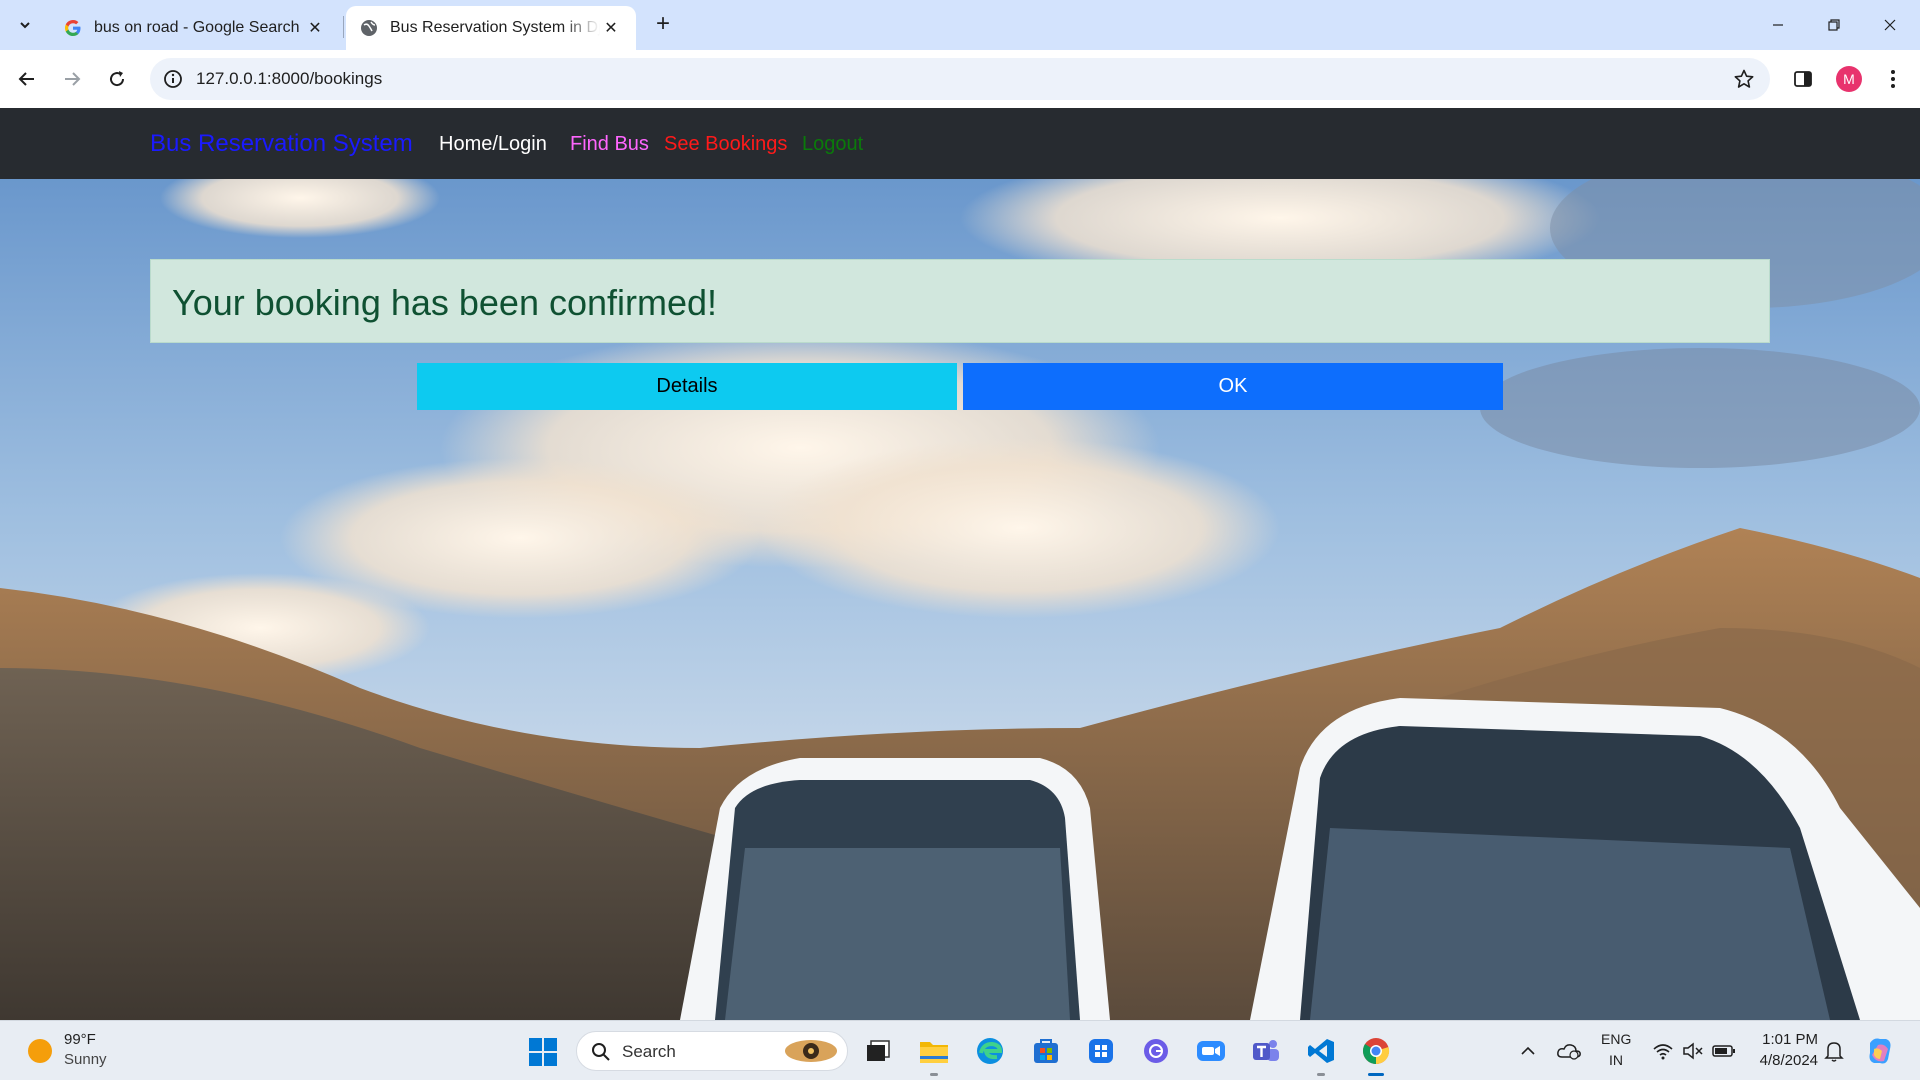  I want to click on brand-link: Bus Reservation System, so click(281, 144).